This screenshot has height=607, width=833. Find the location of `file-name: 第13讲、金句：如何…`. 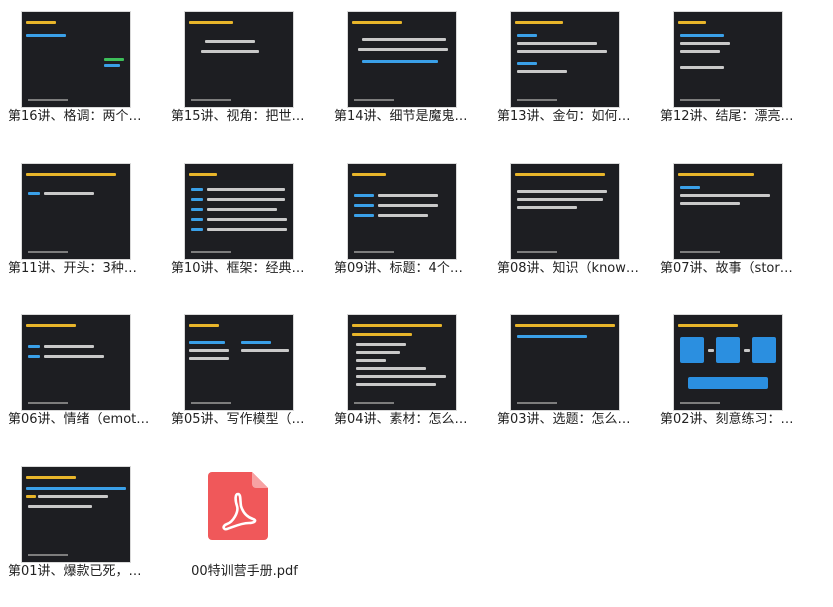

file-name: 第13讲、金句：如何… is located at coordinates (564, 116).